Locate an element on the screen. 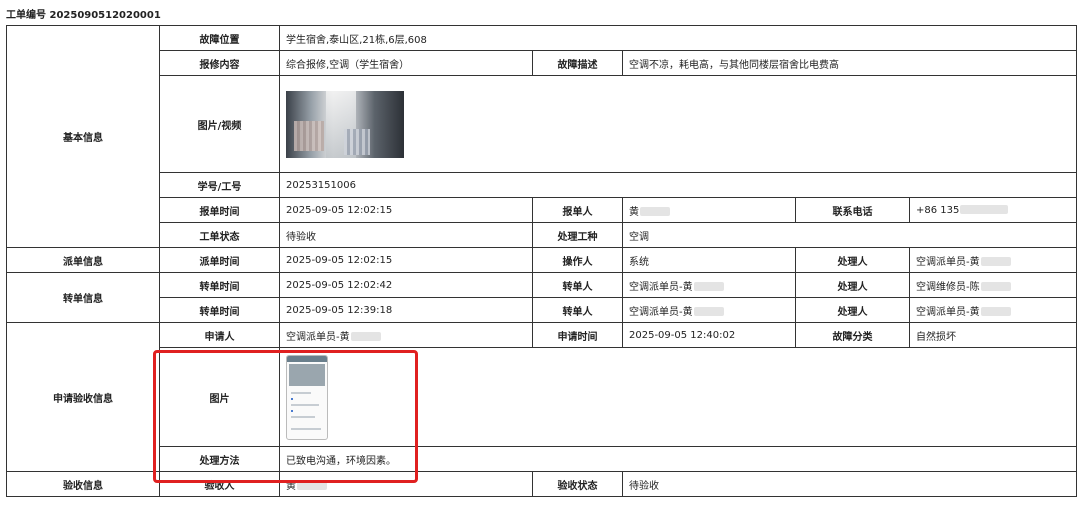  screenshot-thumbnail is located at coordinates (307, 397).